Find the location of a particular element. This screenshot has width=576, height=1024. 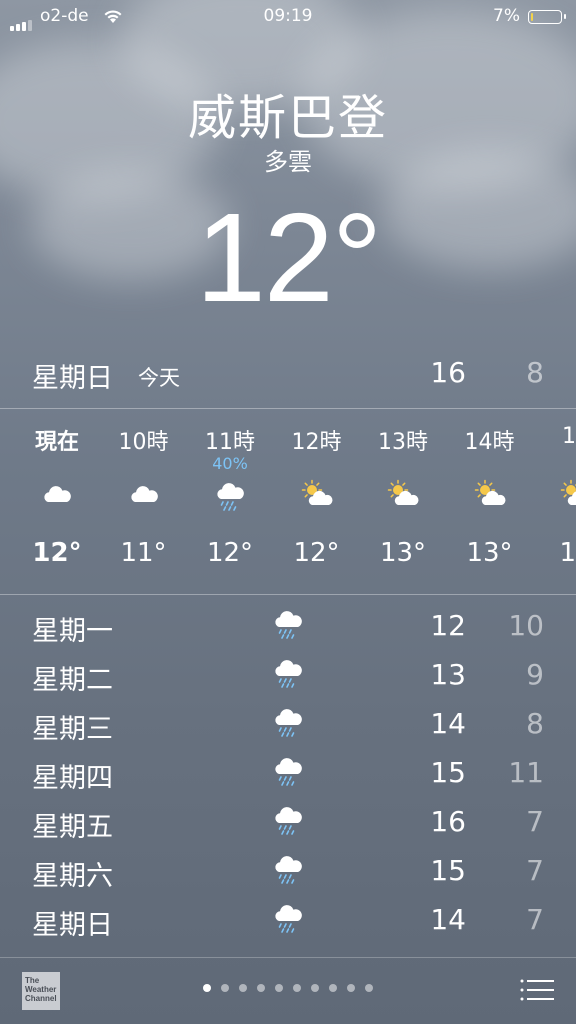

day-name: 星期一 is located at coordinates (72, 631).